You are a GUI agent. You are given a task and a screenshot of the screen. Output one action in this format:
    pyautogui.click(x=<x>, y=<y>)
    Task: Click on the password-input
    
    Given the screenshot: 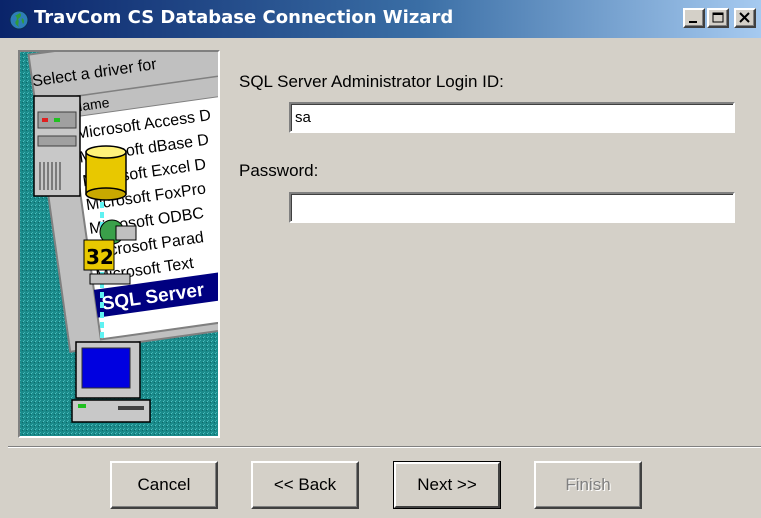 What is the action you would take?
    pyautogui.click(x=512, y=207)
    